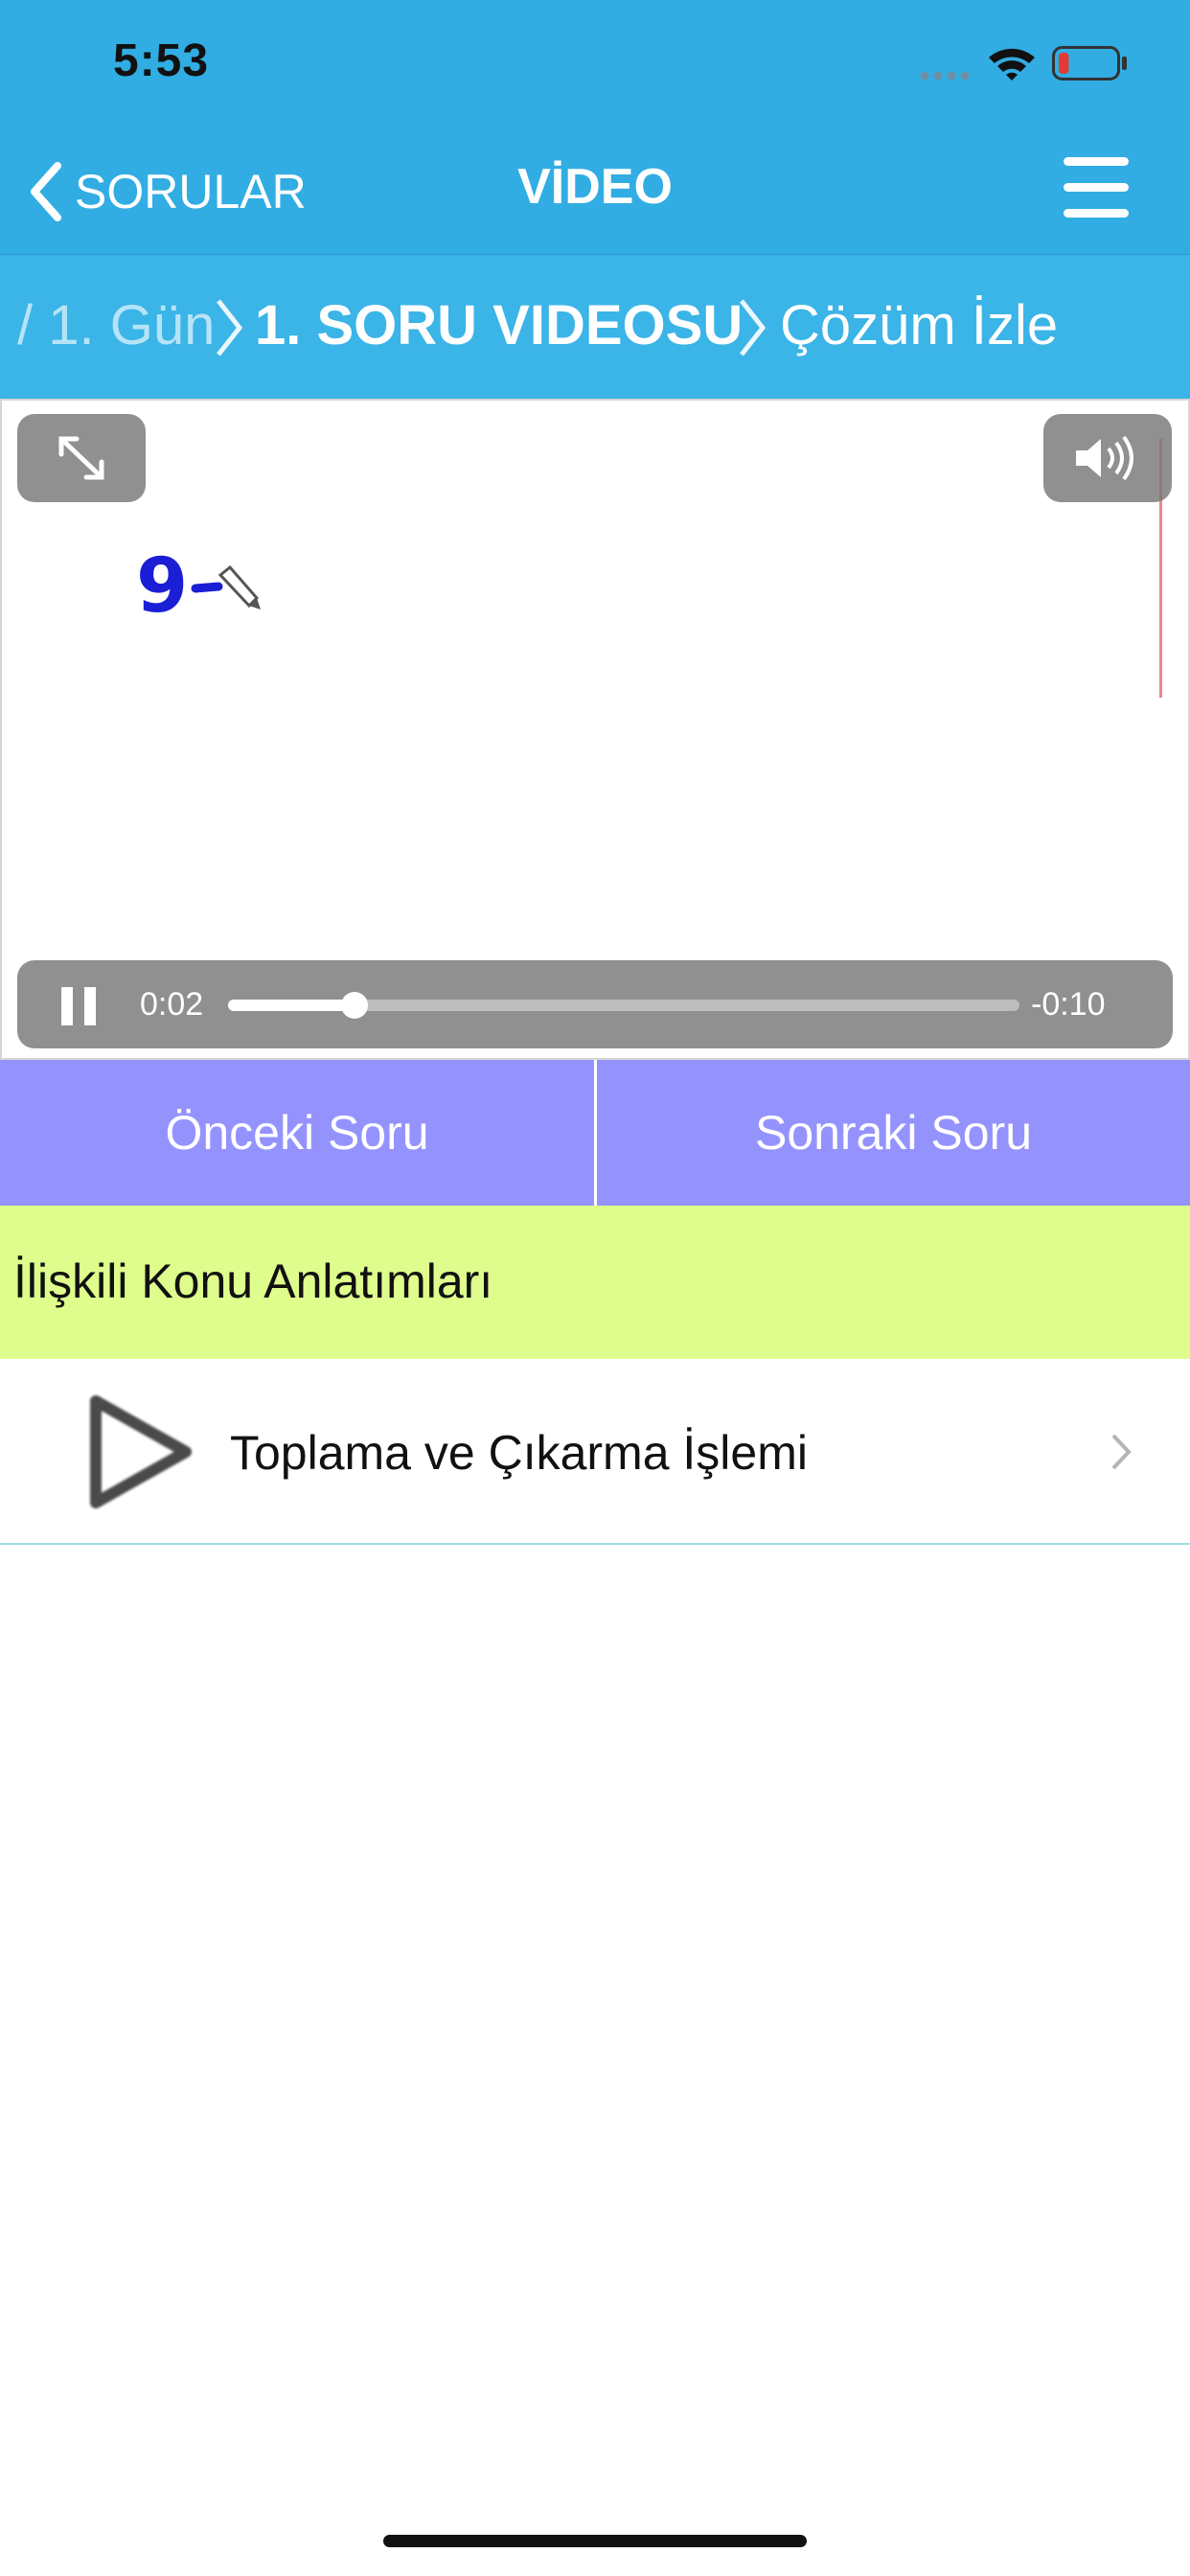 This screenshot has height=2576, width=1190. I want to click on related-lectures-title: İlişkili Konu Anlatımları, so click(253, 1281).